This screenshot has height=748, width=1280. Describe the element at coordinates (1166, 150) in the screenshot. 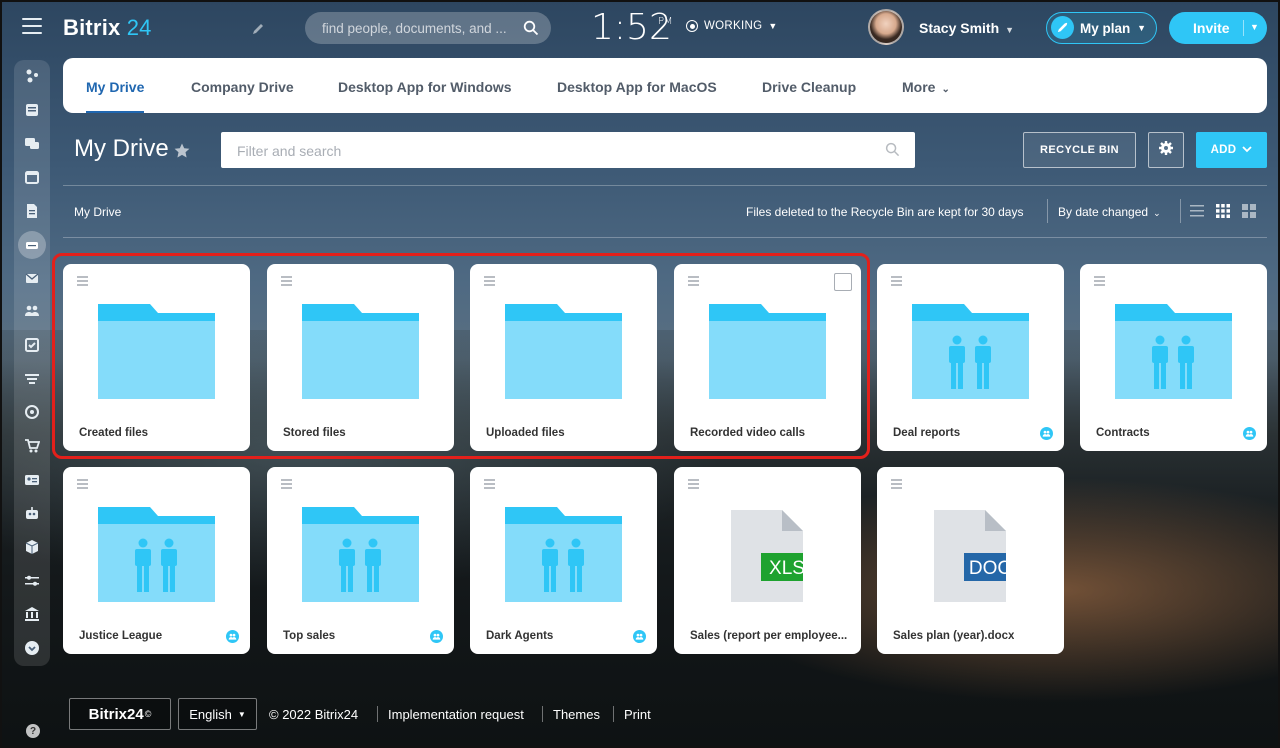

I see `settings-button` at that location.